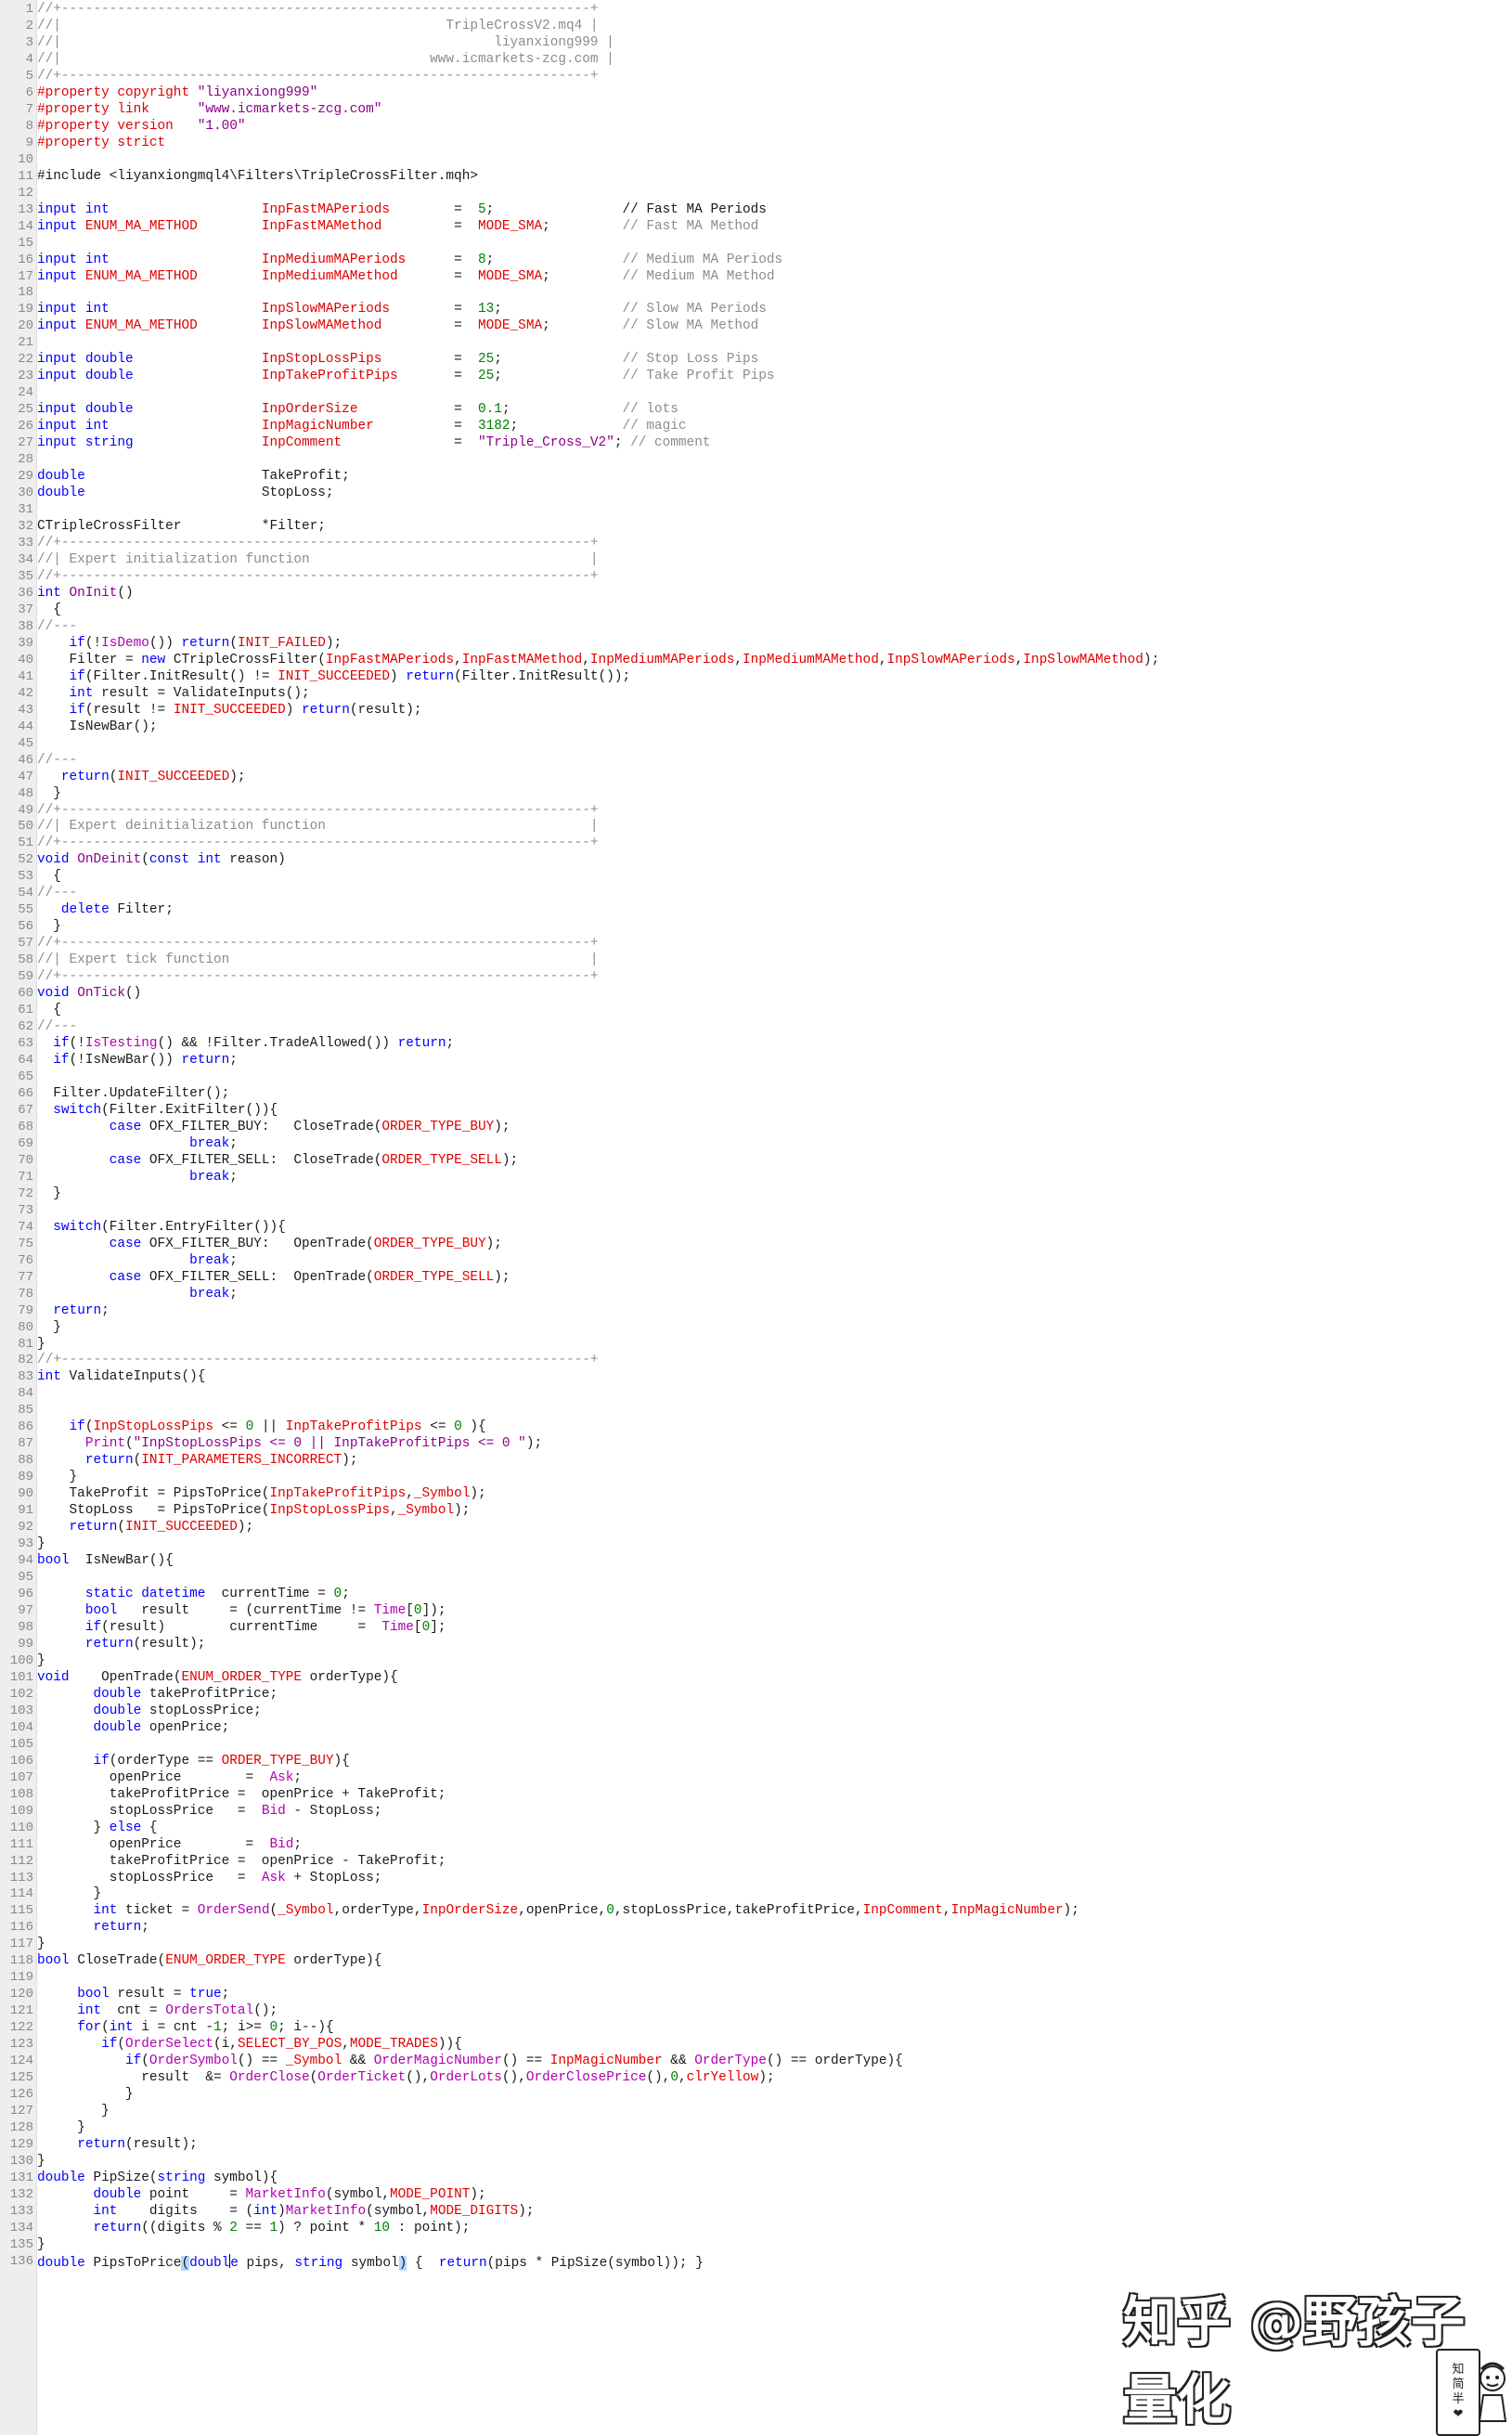 The height and width of the screenshot is (2436, 1512). I want to click on code-line: input double InpOrderSize = 0.1; // lots, so click(774, 410).